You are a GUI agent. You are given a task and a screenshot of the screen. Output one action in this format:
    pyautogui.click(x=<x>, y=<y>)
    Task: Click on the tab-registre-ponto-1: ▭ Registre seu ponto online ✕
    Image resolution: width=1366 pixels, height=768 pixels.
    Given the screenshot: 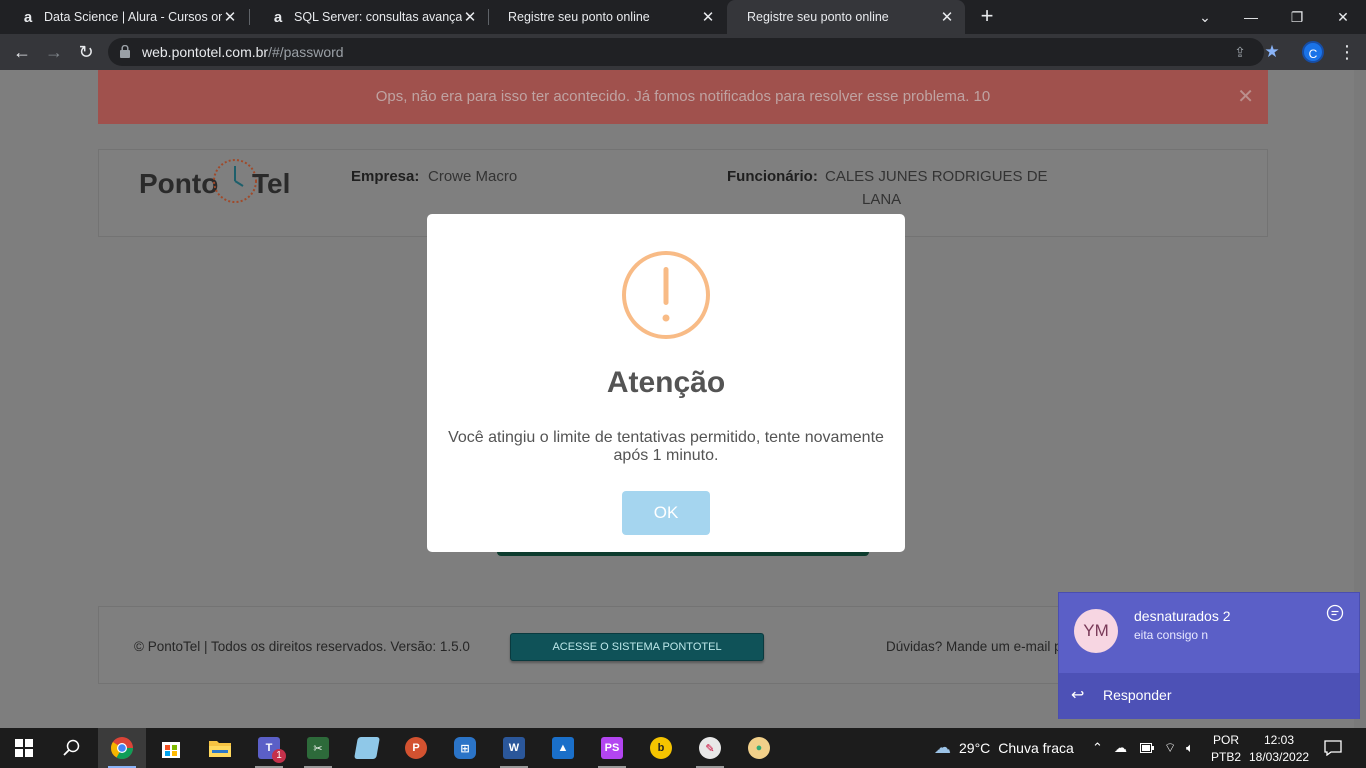 What is the action you would take?
    pyautogui.click(x=607, y=43)
    